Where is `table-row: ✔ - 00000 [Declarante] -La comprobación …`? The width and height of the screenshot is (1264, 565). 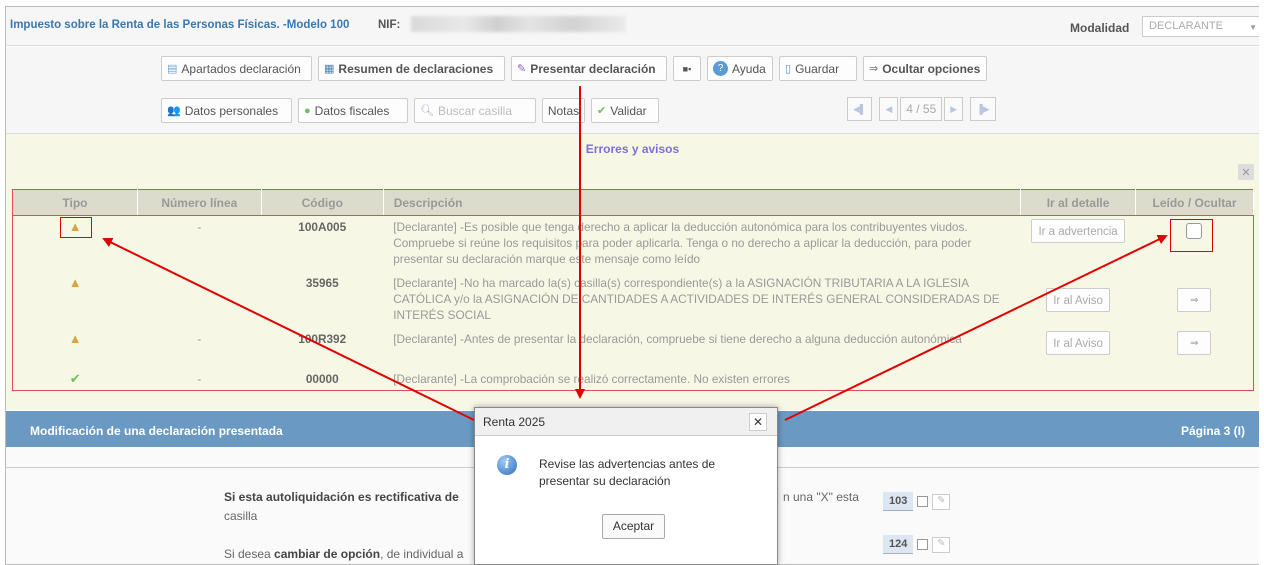
table-row: ✔ - 00000 [Declarante] -La comprobación … is located at coordinates (633, 379).